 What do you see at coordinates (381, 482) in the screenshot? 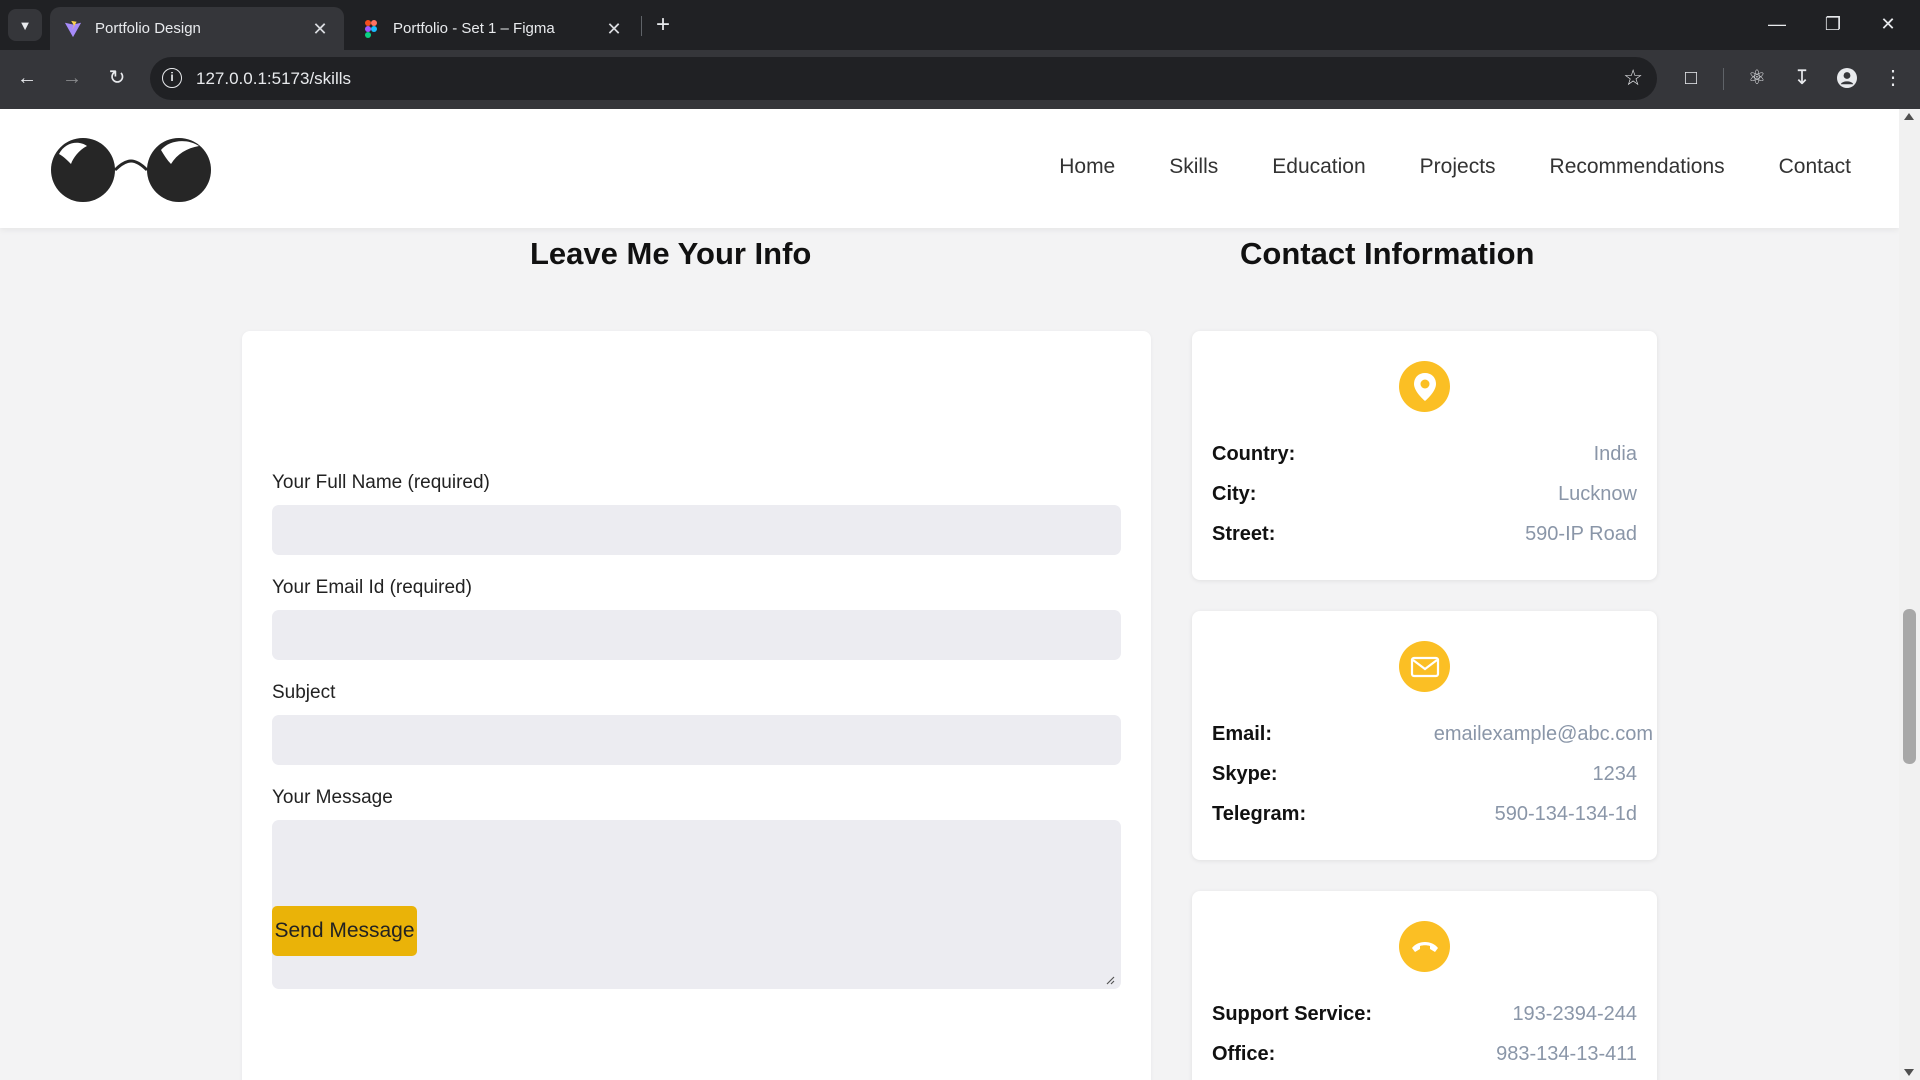
I see `full-name-label: Your Full Name (required)` at bounding box center [381, 482].